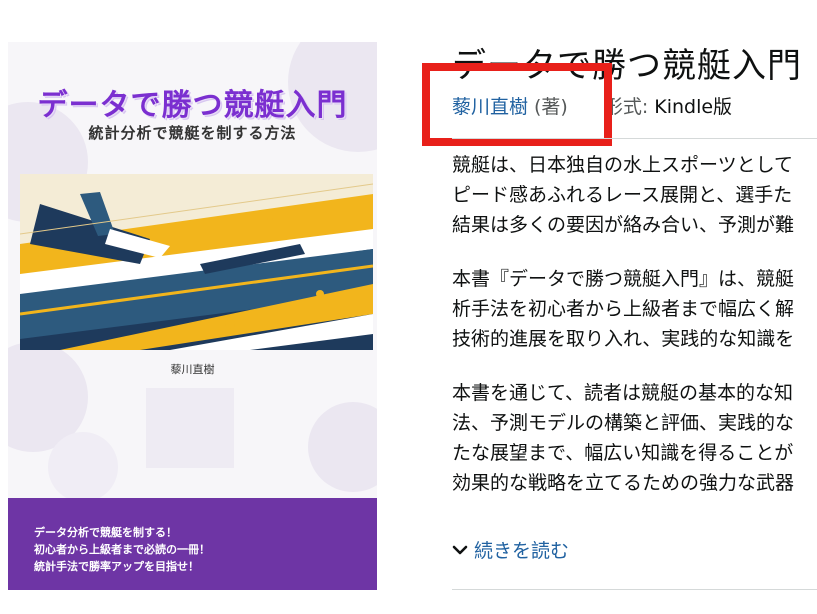  What do you see at coordinates (693, 107) in the screenshot?
I see `format-value: Kindle版` at bounding box center [693, 107].